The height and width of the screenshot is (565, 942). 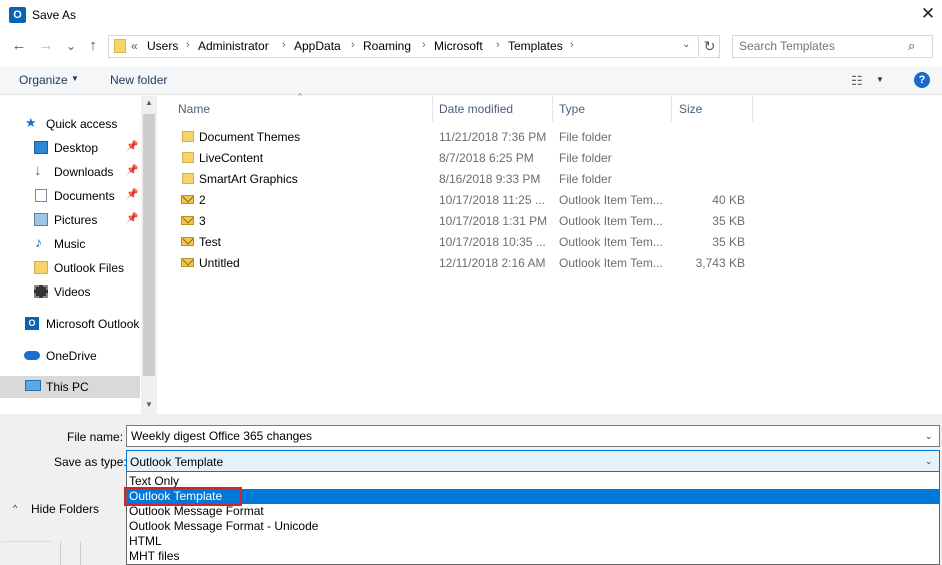 I want to click on nav-item-onedrive: OneDrive, so click(x=70, y=356).